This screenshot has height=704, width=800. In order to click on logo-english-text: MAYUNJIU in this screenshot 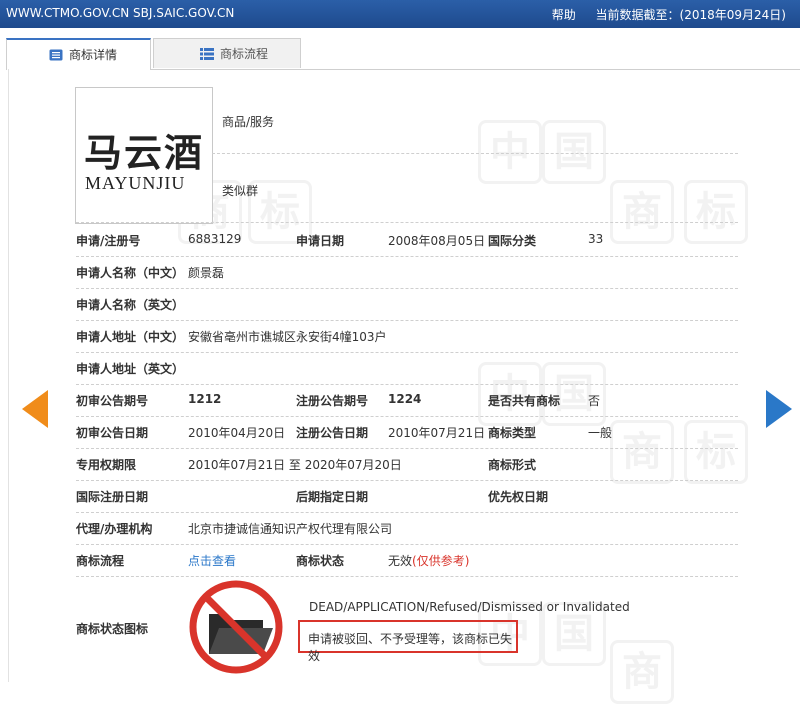, I will do `click(135, 183)`.